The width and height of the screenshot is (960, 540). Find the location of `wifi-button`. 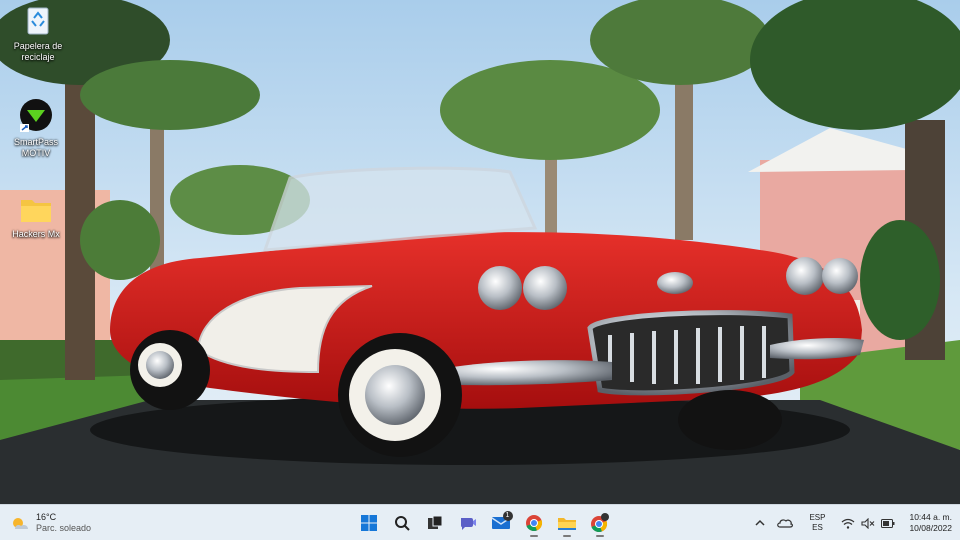

wifi-button is located at coordinates (848, 523).